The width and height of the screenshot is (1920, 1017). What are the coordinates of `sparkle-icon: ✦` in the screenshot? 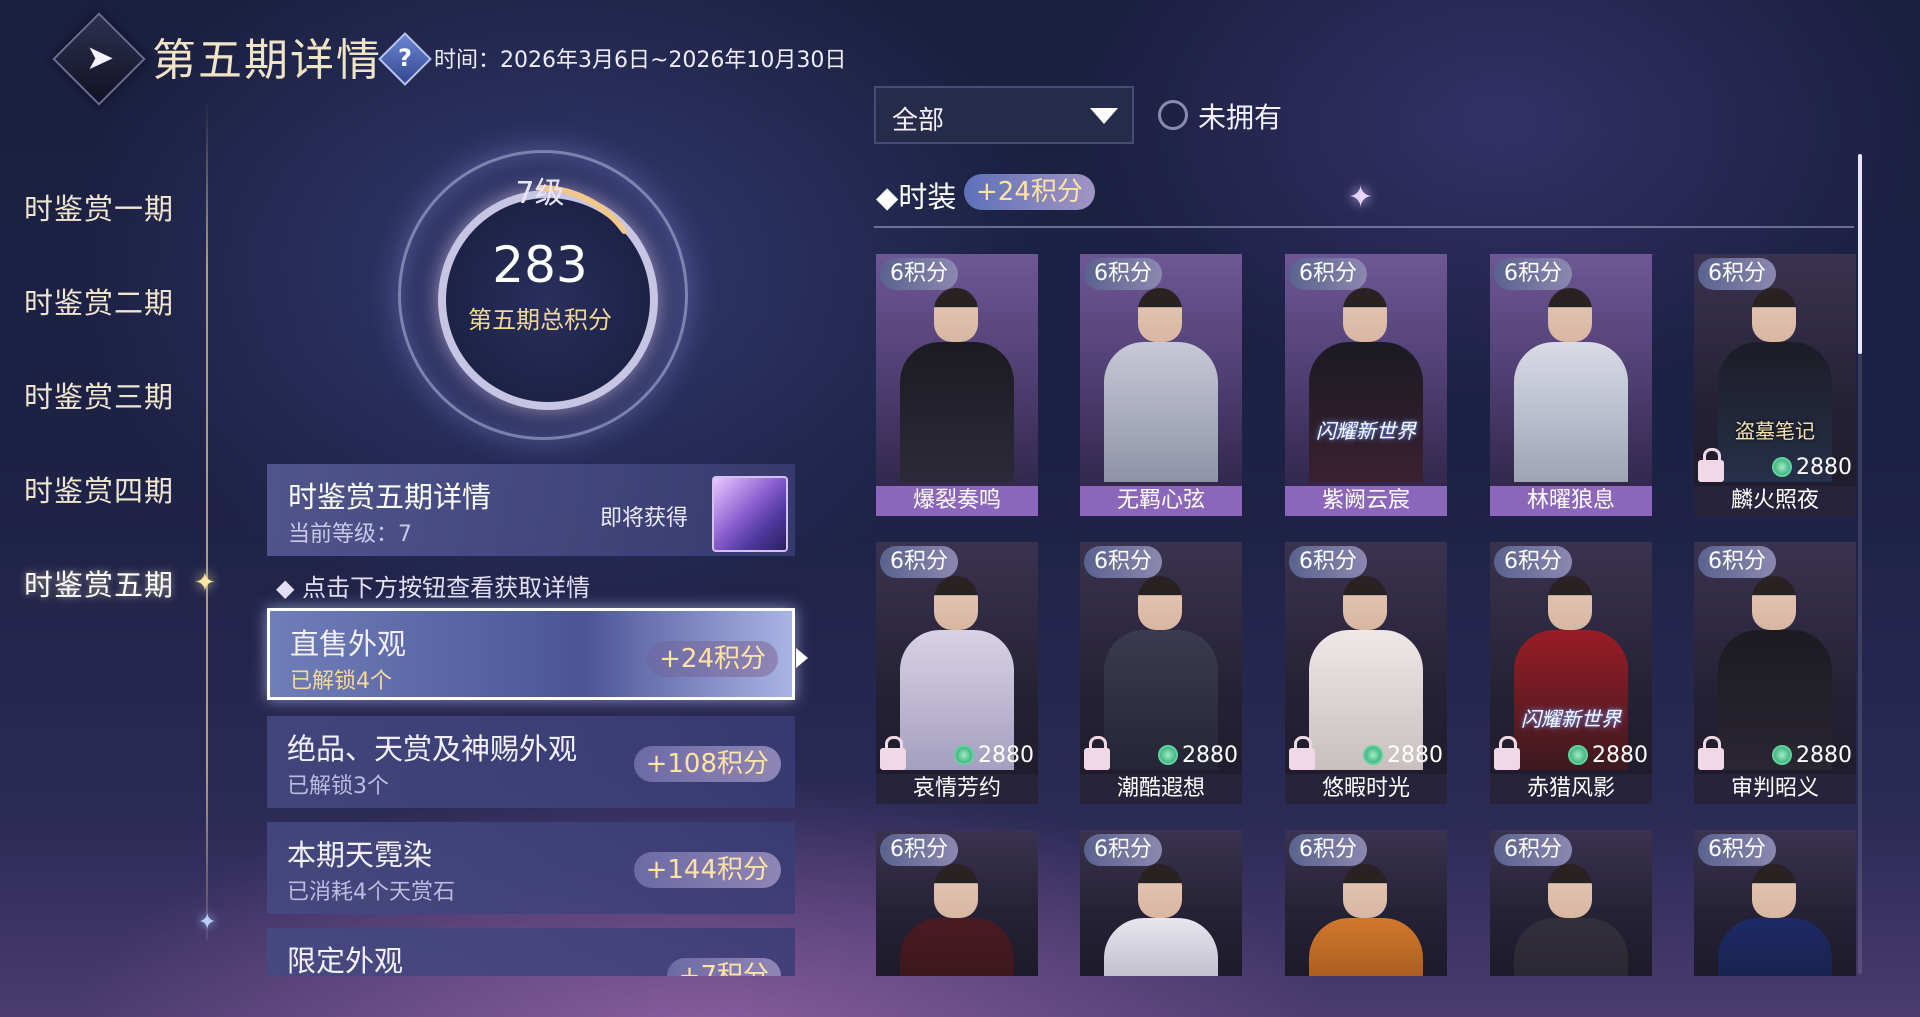 It's located at (207, 922).